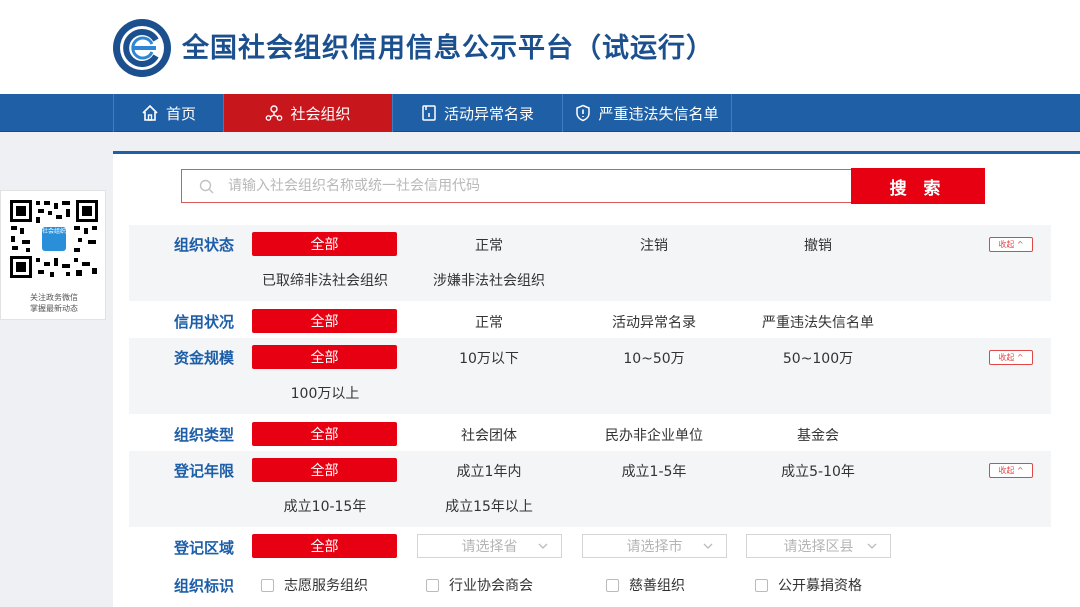 Image resolution: width=1080 pixels, height=607 pixels. What do you see at coordinates (491, 586) in the screenshot?
I see `checkbox-label-industry-assoc: 行业协会商会` at bounding box center [491, 586].